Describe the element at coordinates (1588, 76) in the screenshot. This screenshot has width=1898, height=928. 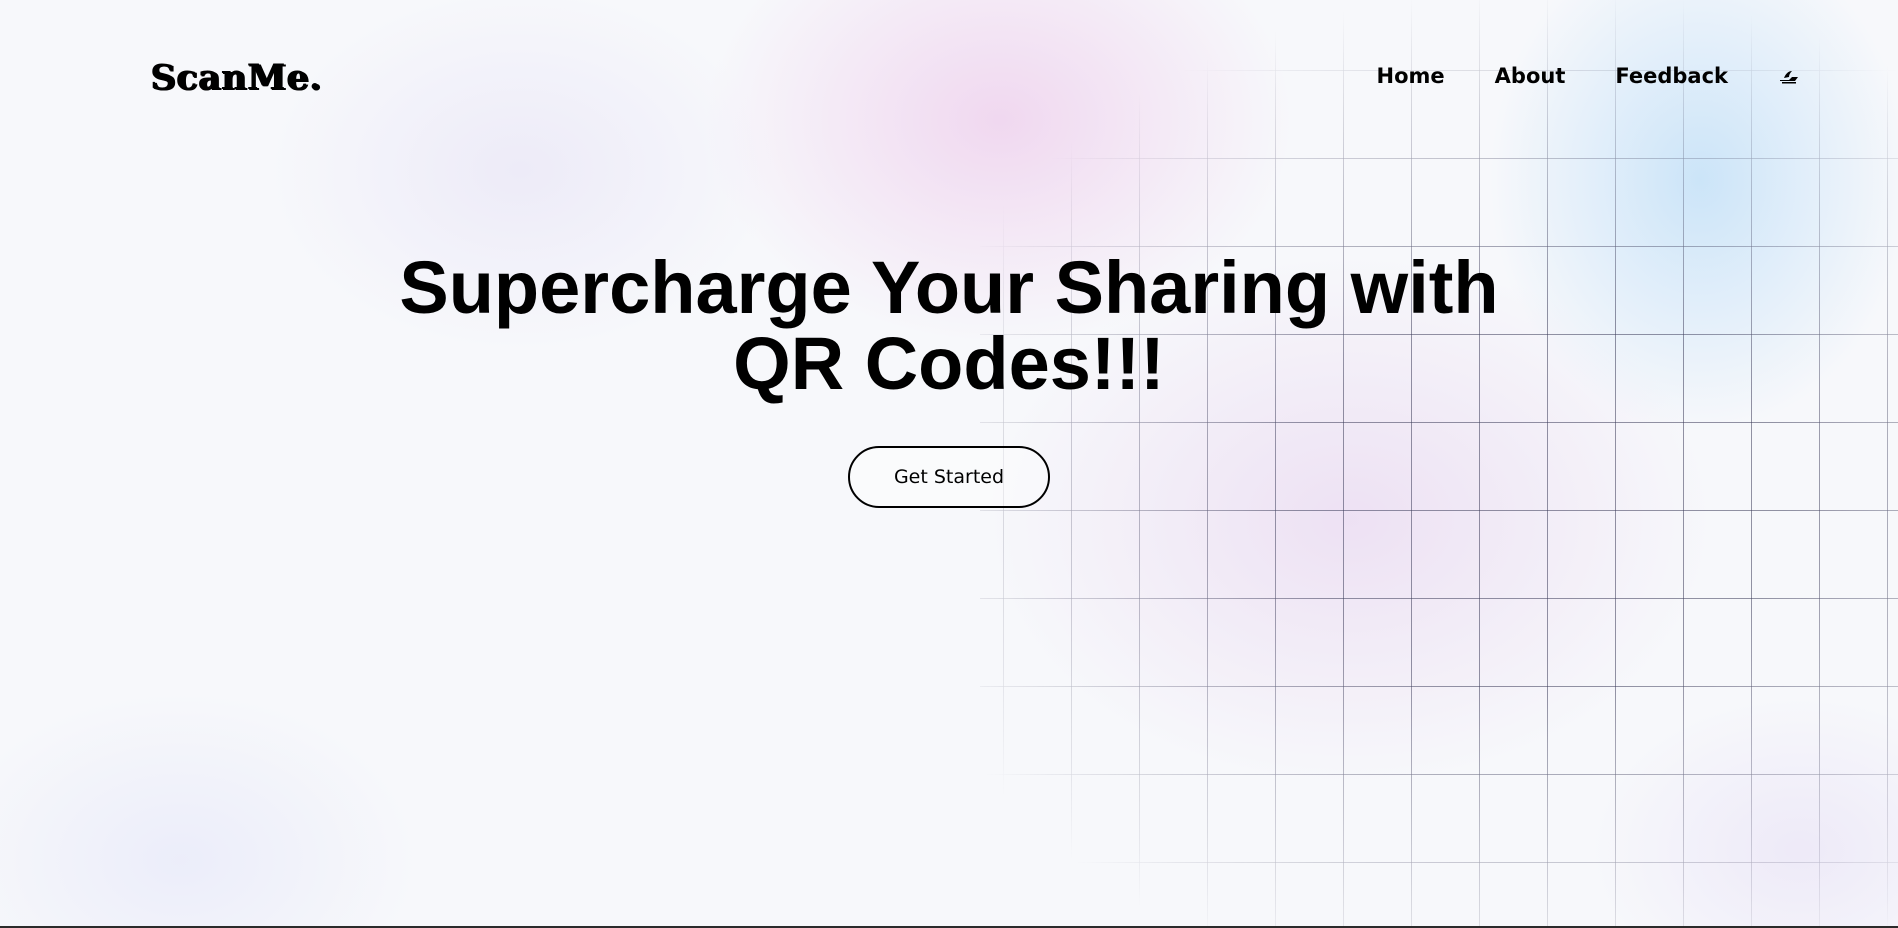
I see `nav-links: Home About Feedback` at that location.